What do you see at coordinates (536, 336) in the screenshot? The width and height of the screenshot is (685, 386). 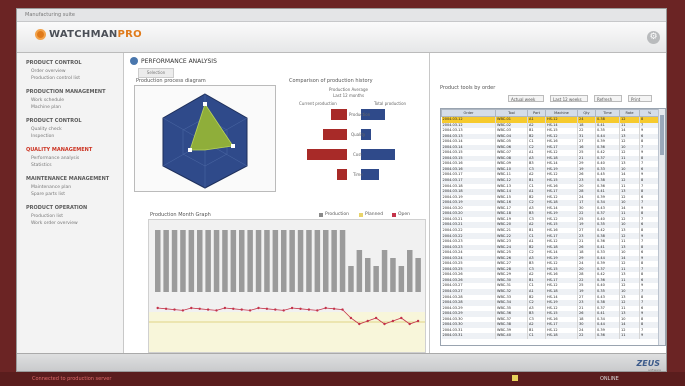 I see `table-cell: C1` at bounding box center [536, 336].